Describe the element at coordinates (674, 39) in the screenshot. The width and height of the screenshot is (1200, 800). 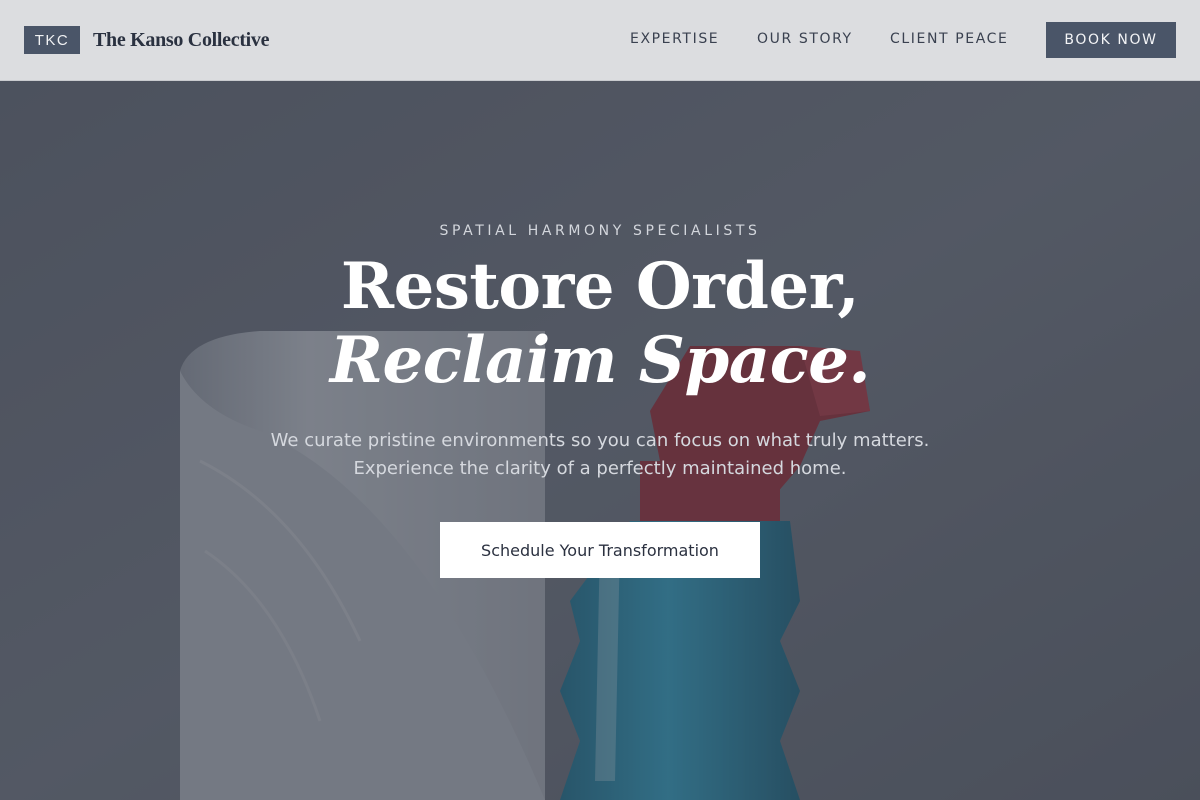
I see `nav-link-expertise: EXPERTISE` at that location.